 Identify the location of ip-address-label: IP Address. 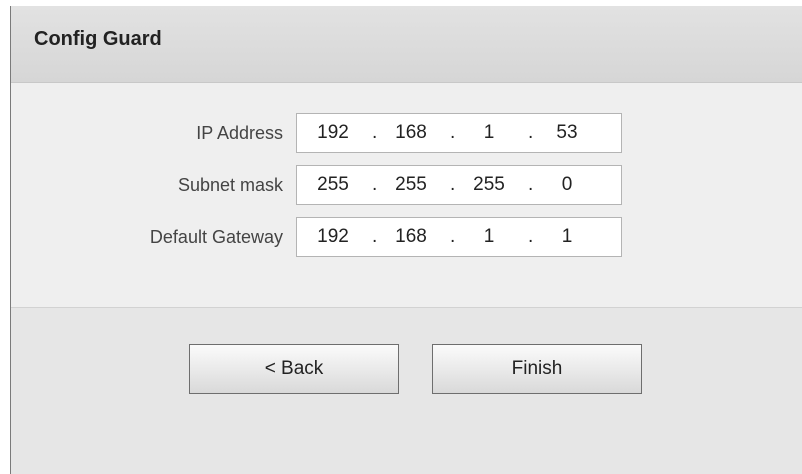
(239, 133).